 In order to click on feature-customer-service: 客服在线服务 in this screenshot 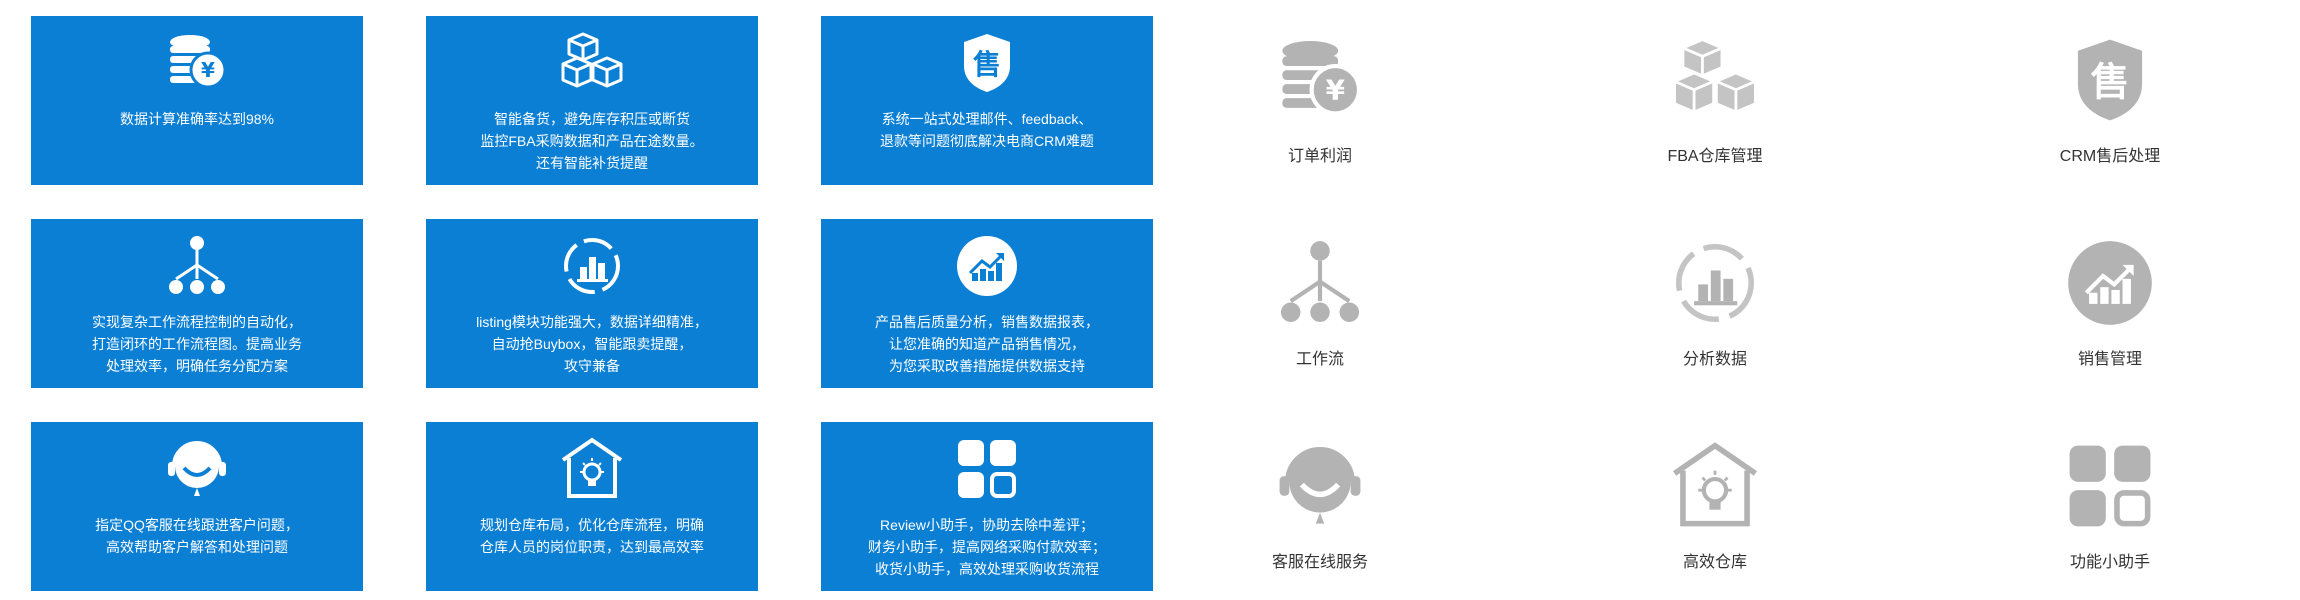, I will do `click(1320, 511)`.